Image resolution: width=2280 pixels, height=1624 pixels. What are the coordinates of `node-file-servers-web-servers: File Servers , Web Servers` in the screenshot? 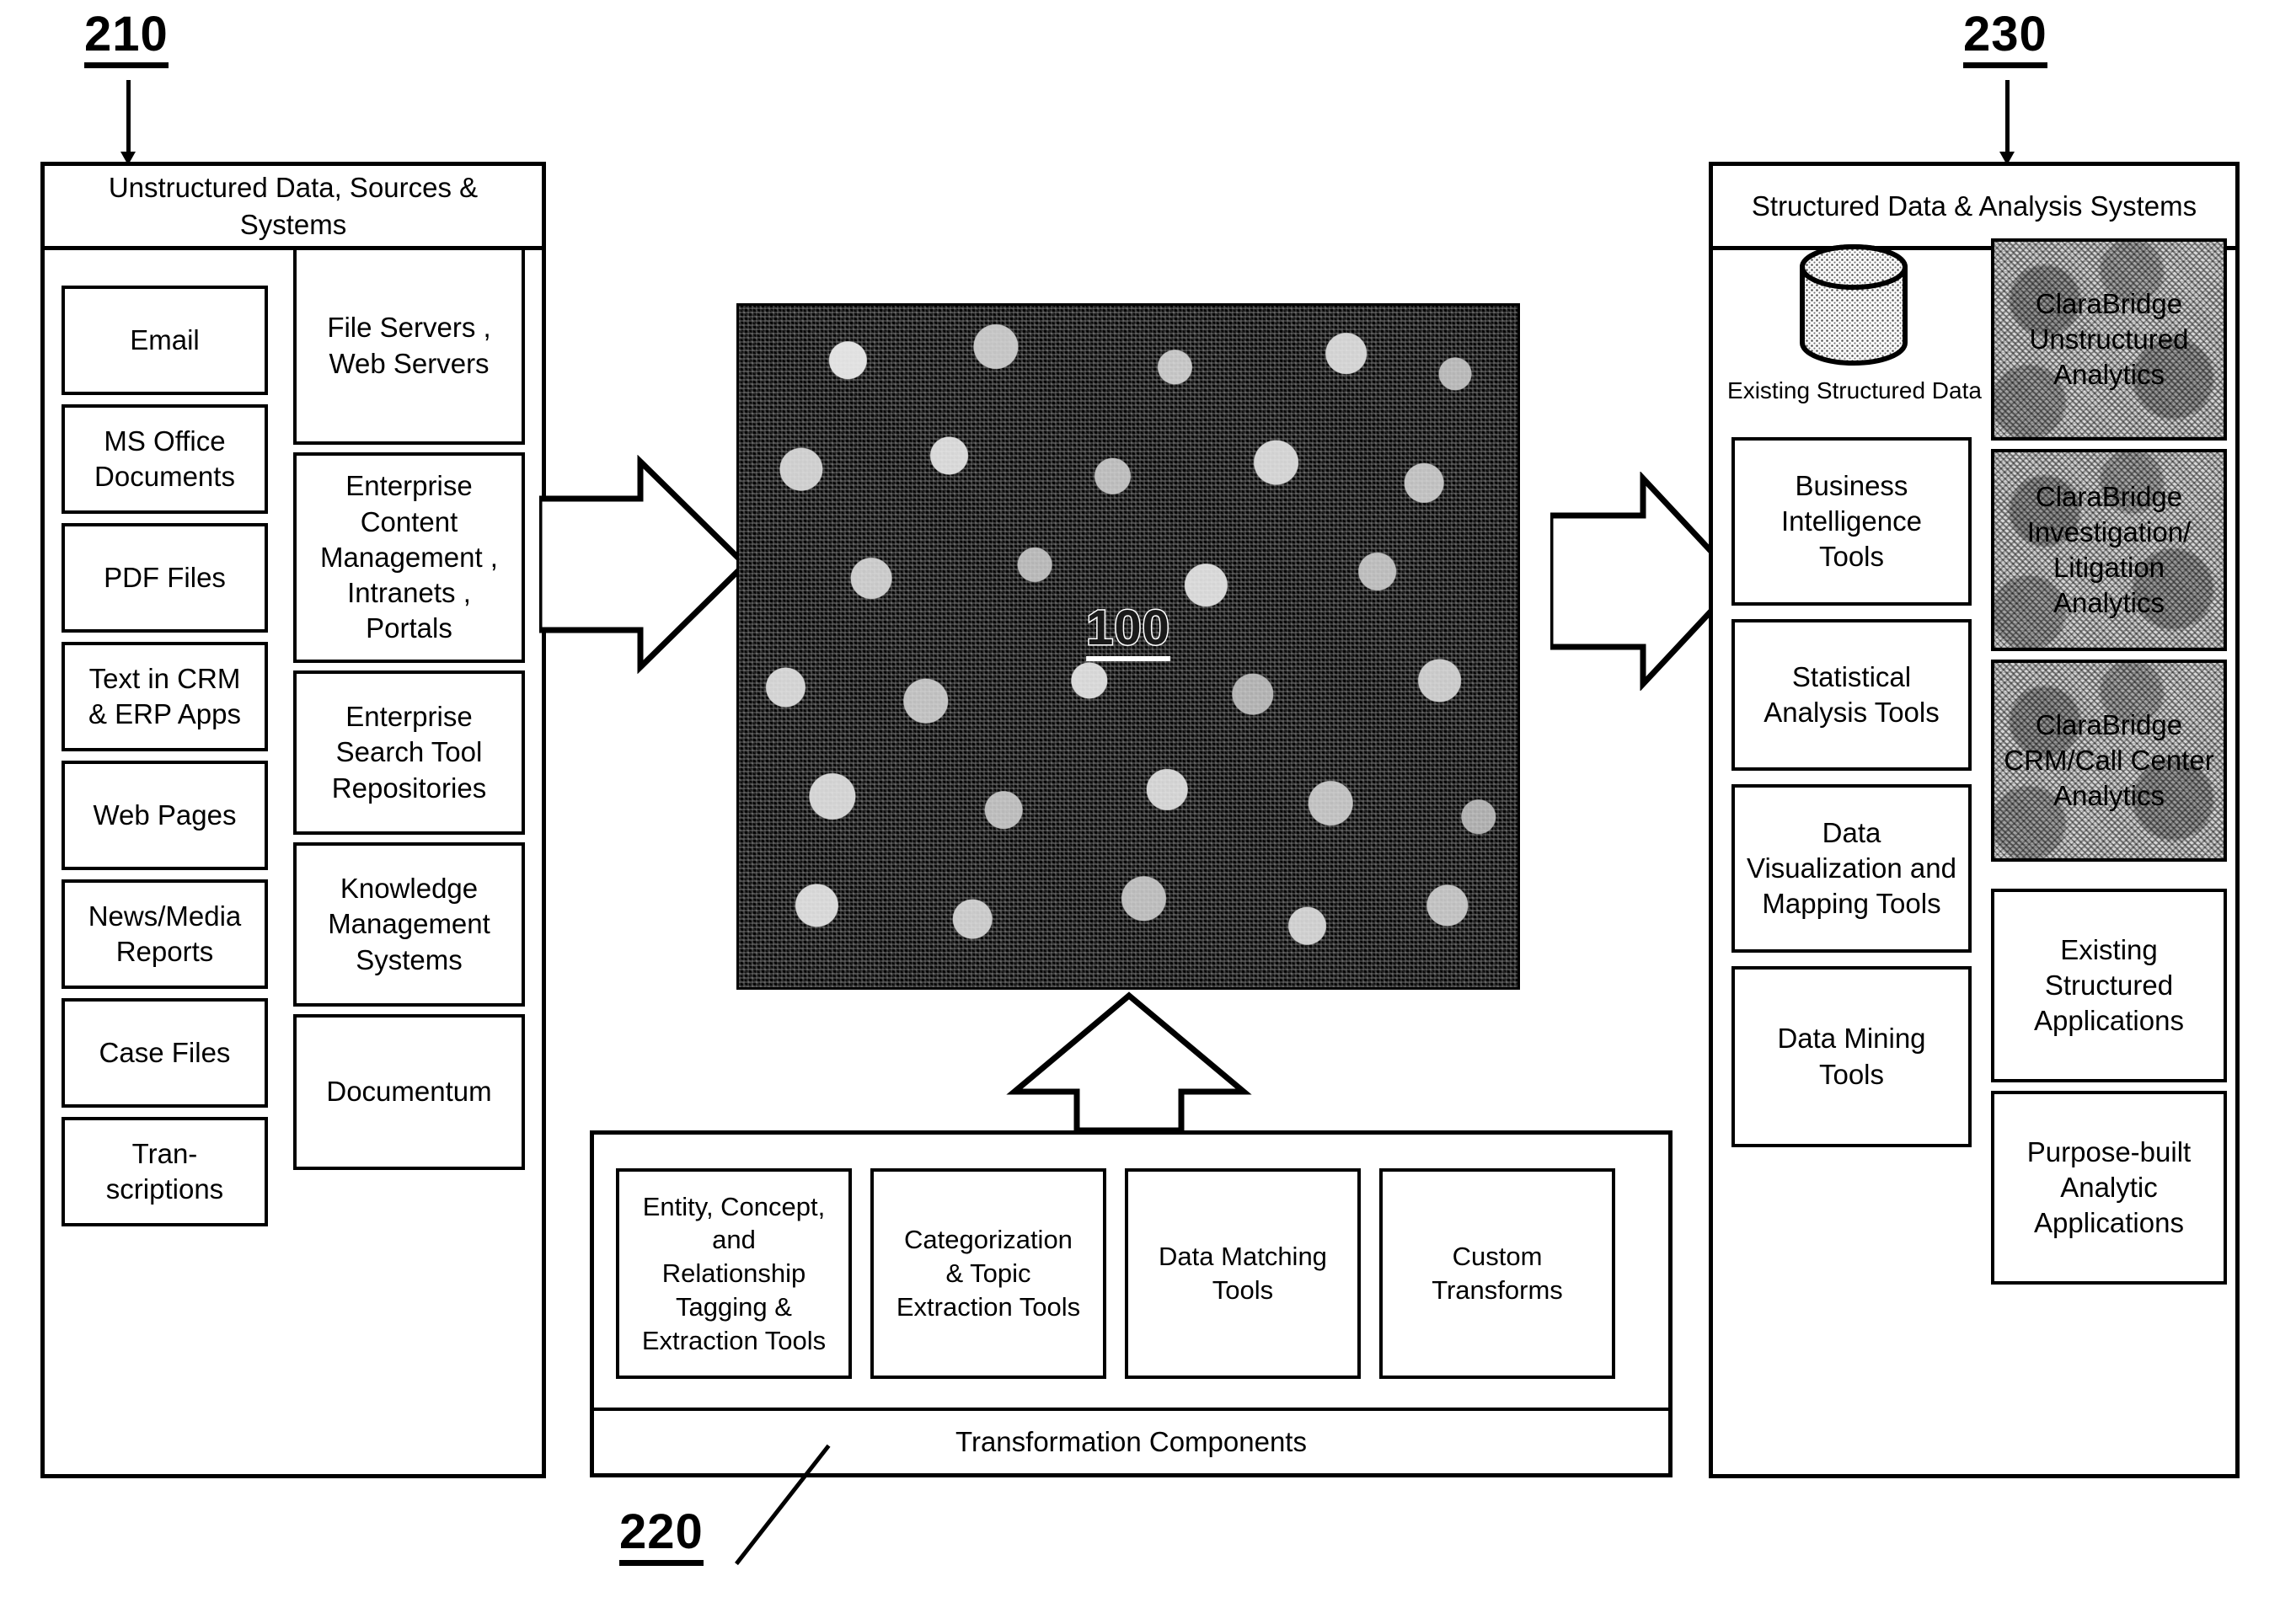 It's located at (409, 346).